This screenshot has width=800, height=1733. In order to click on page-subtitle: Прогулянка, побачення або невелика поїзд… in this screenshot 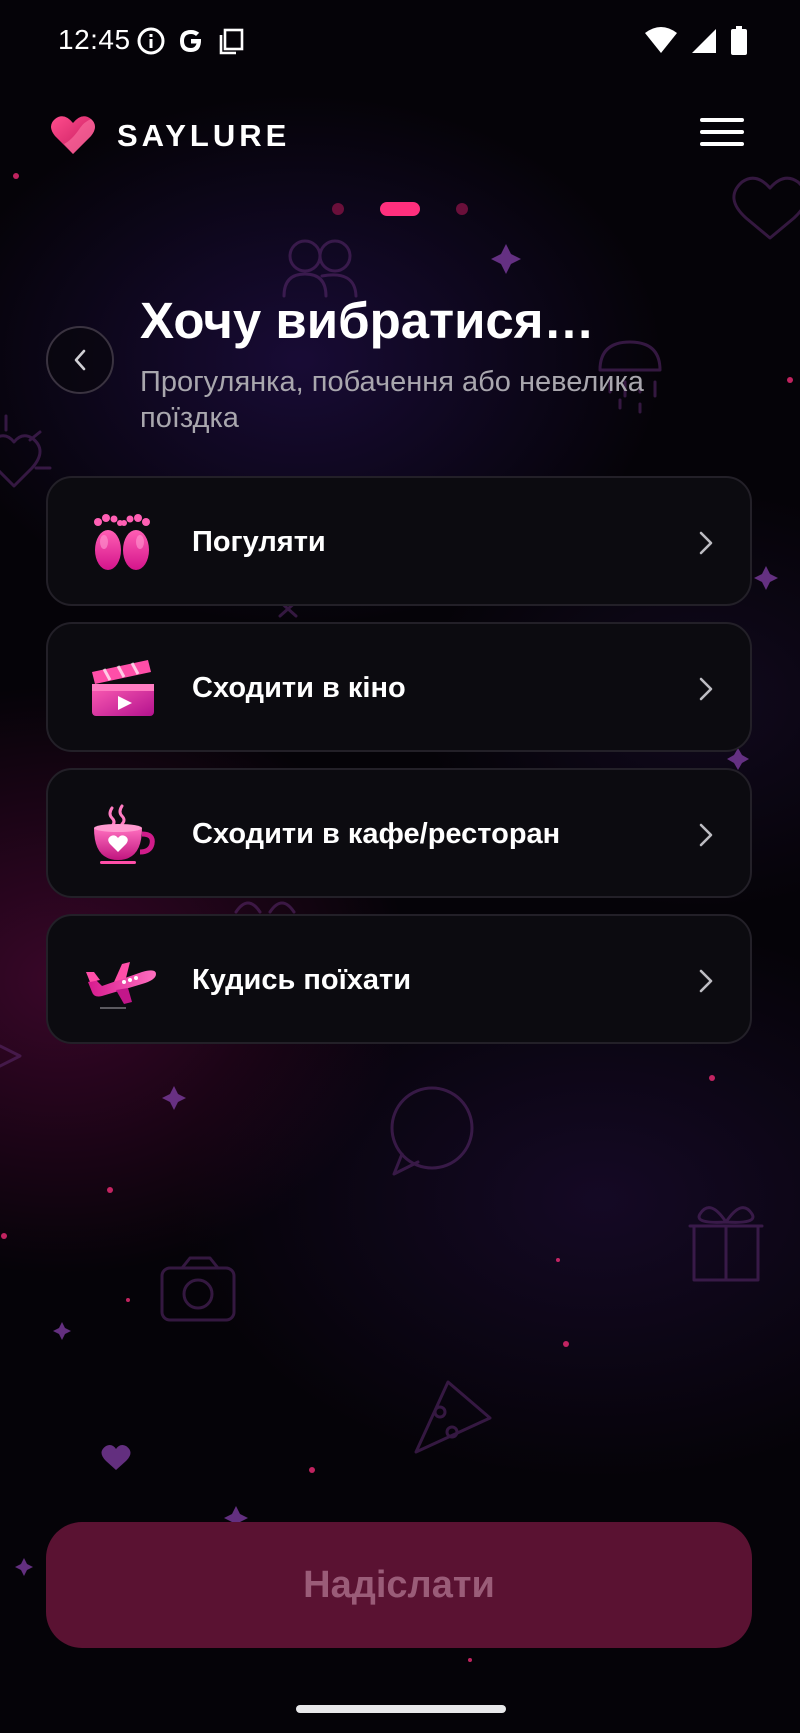, I will do `click(392, 400)`.